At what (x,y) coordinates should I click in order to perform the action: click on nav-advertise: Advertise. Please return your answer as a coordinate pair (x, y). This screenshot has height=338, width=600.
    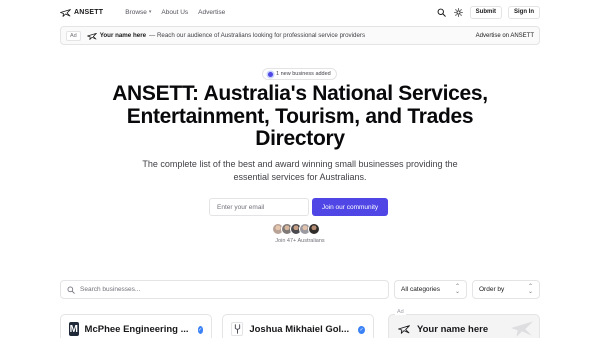
    Looking at the image, I should click on (211, 12).